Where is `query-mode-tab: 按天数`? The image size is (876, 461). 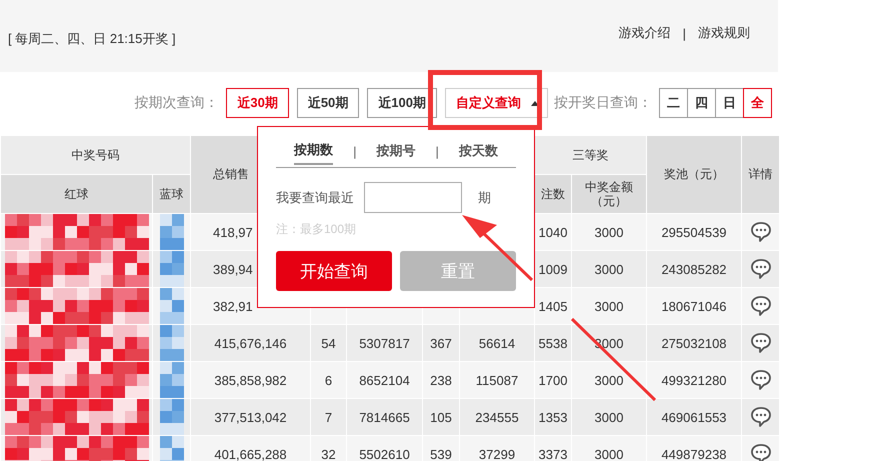 query-mode-tab: 按天数 is located at coordinates (478, 151).